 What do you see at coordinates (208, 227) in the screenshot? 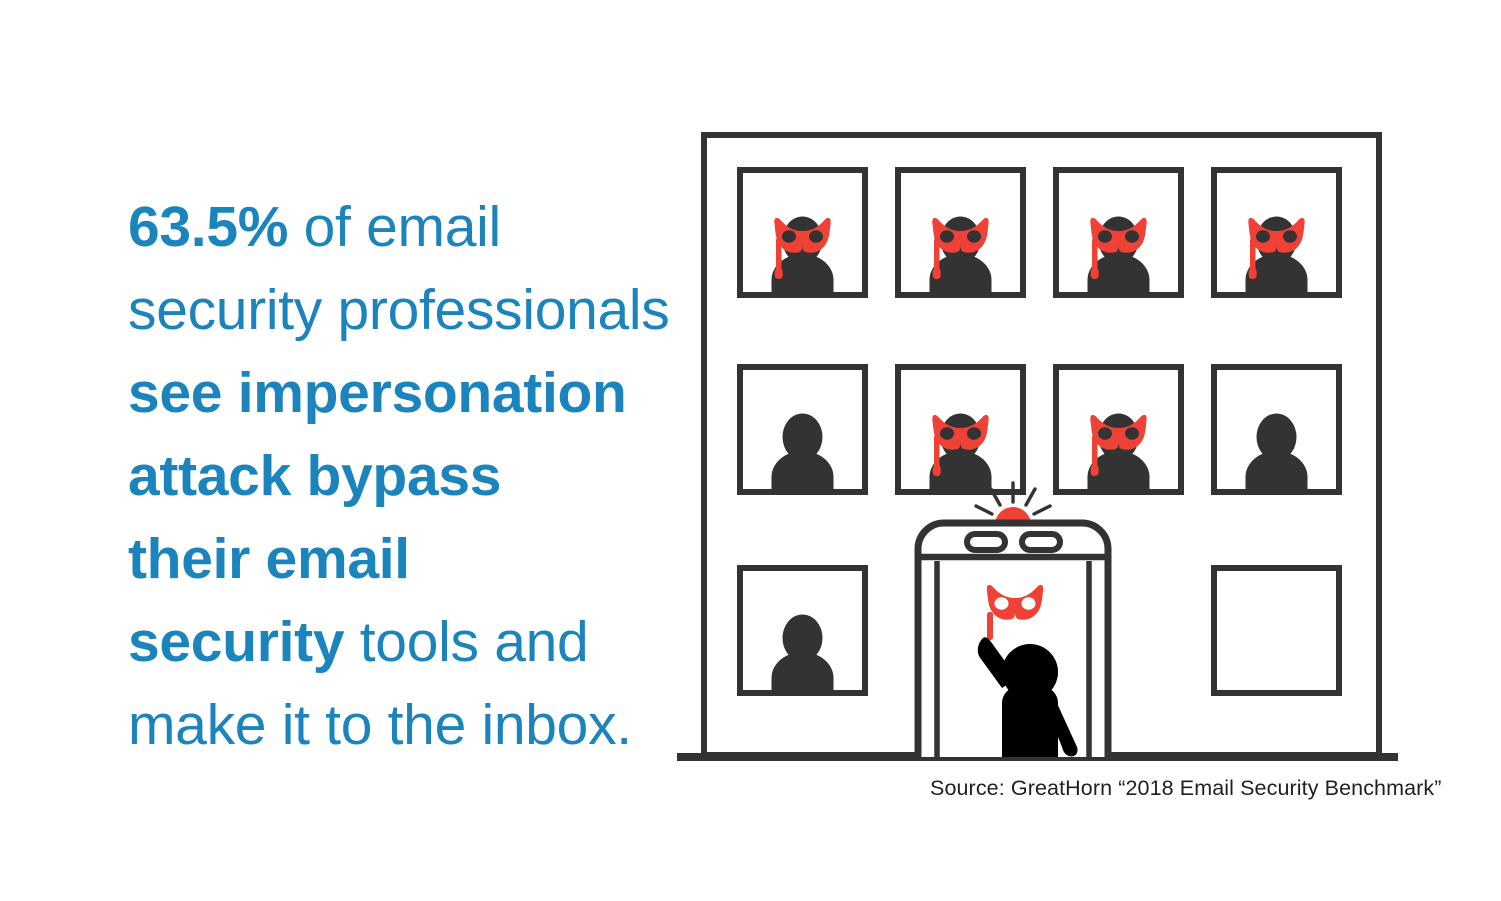
I see `headline-emphasis: 63.5%` at bounding box center [208, 227].